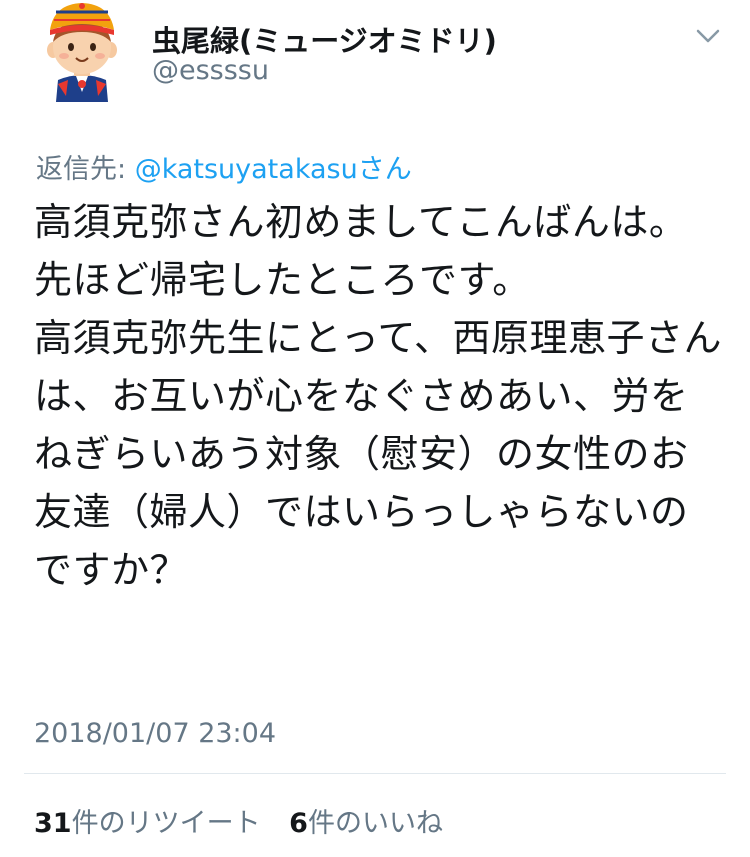 The image size is (750, 857). Describe the element at coordinates (375, 823) in the screenshot. I see `likes-label: 件のいいね` at that location.